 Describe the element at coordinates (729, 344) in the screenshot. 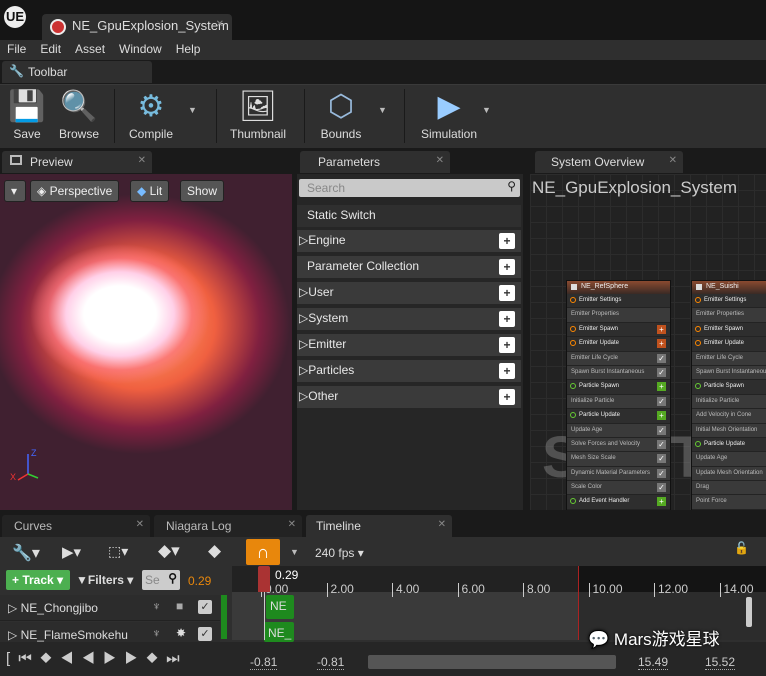

I see `stage-row: Emitter Update` at that location.